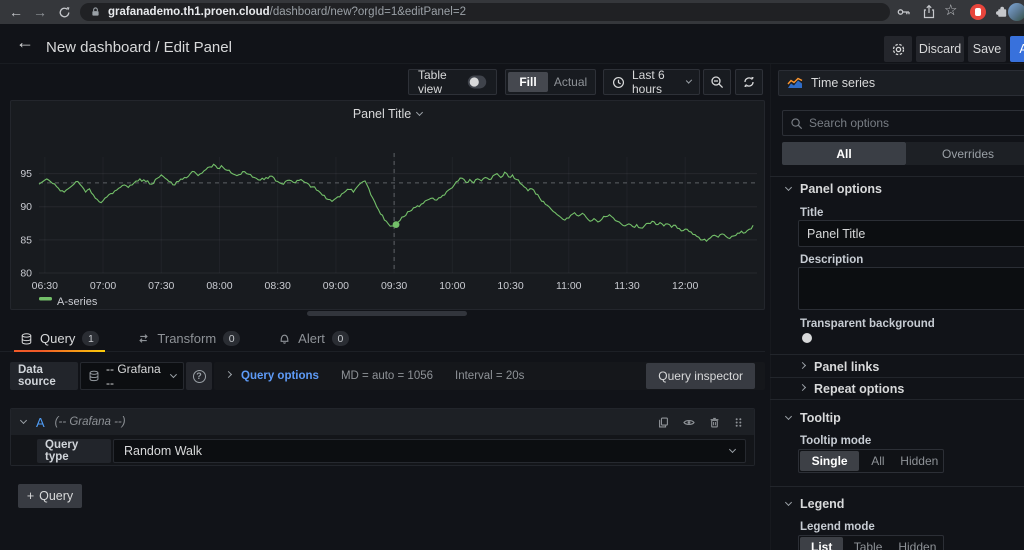 The image size is (1024, 550). I want to click on panel-title-menu: Panel Title, so click(387, 114).